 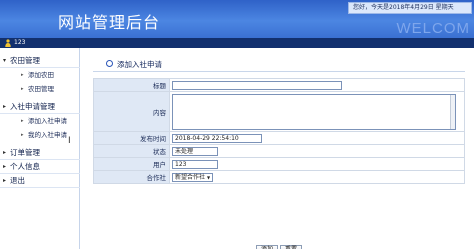 I want to click on expand-arrow-icon: ▾, so click(x=5, y=60).